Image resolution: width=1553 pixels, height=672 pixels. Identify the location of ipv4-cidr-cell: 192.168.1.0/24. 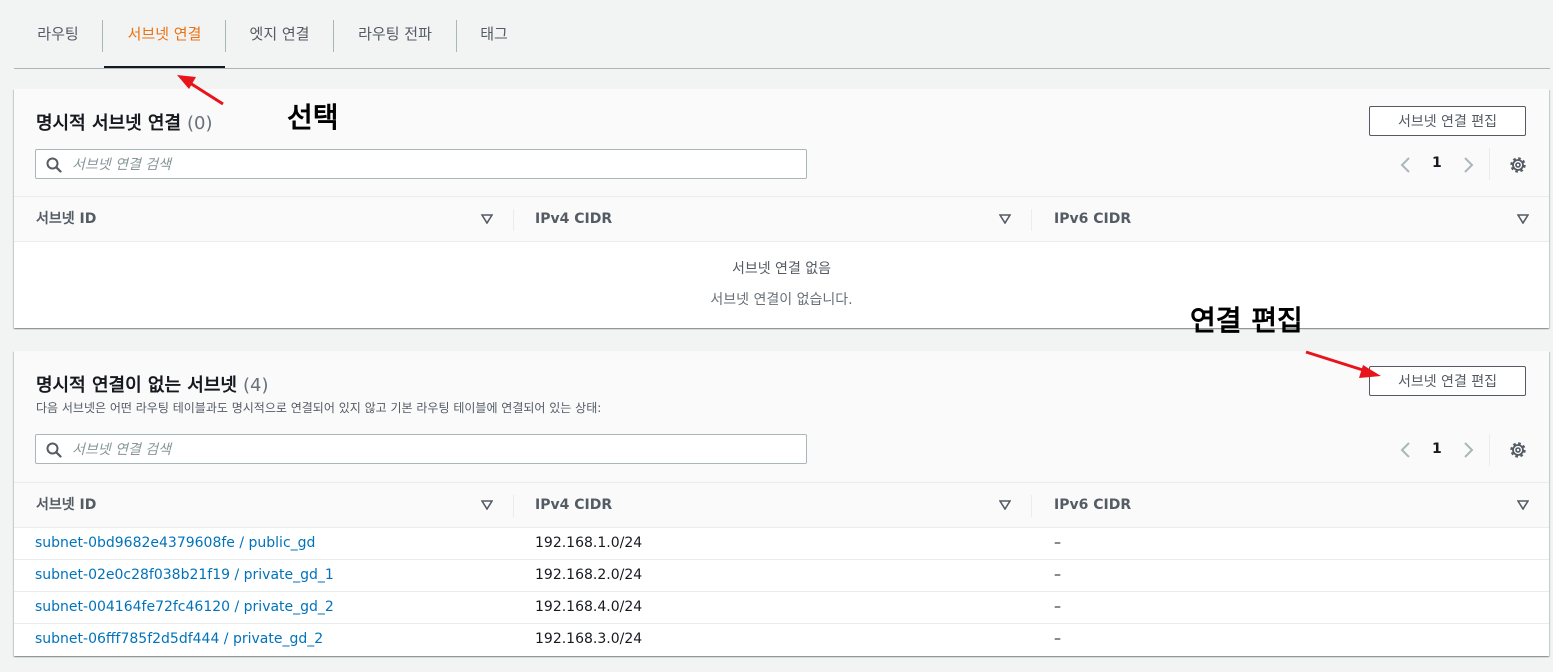
(589, 543).